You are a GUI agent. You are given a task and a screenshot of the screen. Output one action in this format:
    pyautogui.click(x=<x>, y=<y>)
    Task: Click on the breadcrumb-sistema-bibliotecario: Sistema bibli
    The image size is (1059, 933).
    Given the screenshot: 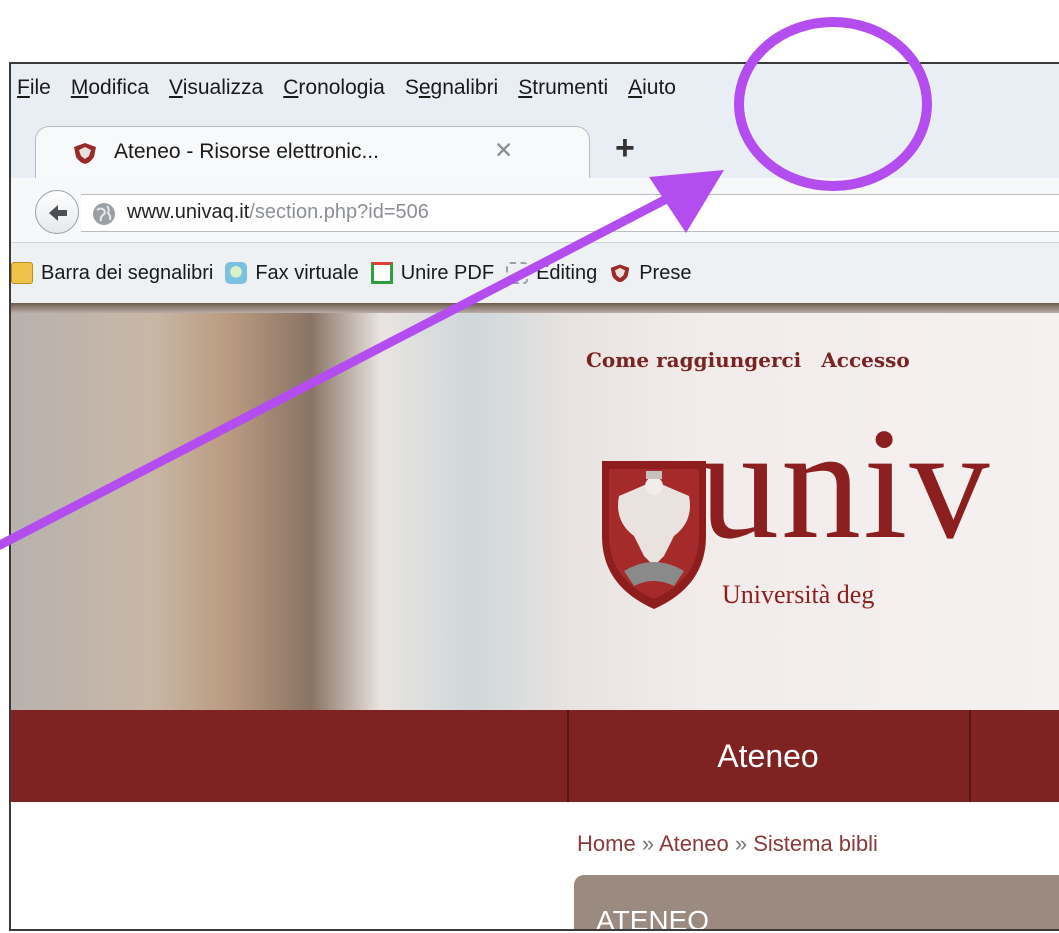 What is the action you would take?
    pyautogui.click(x=815, y=843)
    